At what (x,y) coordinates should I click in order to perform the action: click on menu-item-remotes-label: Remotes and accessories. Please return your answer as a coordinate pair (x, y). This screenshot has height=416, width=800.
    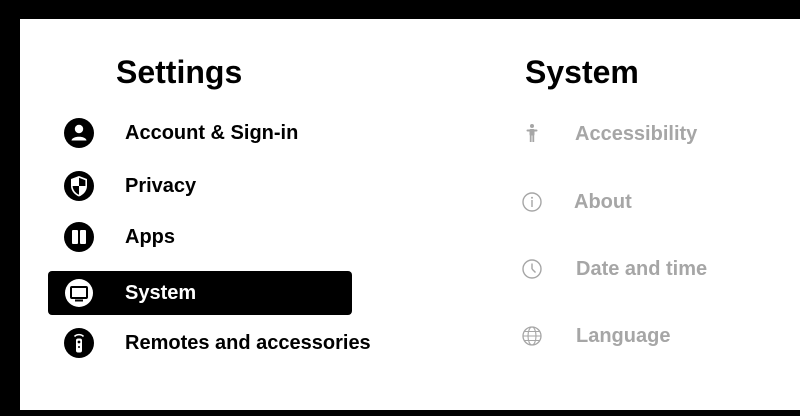
    Looking at the image, I should click on (248, 343).